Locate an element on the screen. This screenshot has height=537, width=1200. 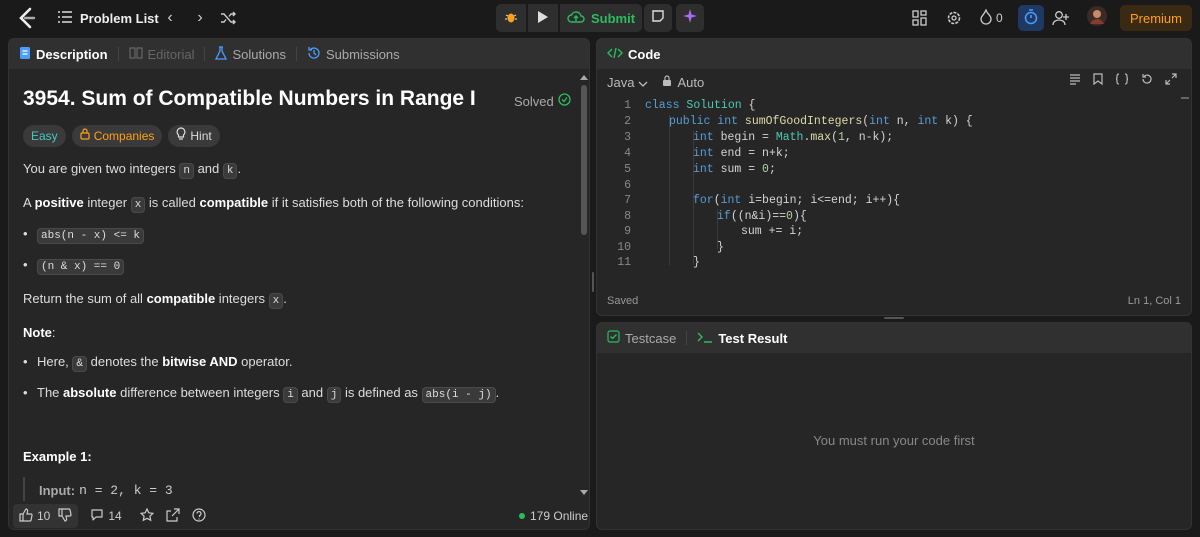
notes-button is located at coordinates (658, 18).